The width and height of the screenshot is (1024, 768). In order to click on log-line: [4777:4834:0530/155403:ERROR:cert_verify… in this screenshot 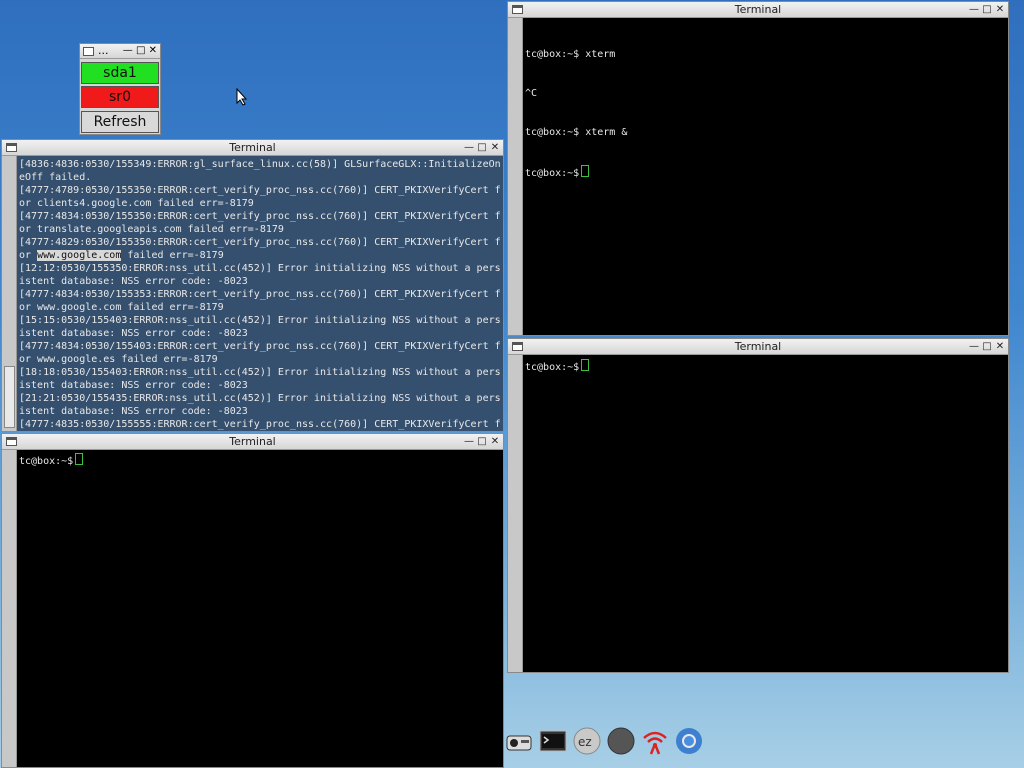, I will do `click(260, 346)`.